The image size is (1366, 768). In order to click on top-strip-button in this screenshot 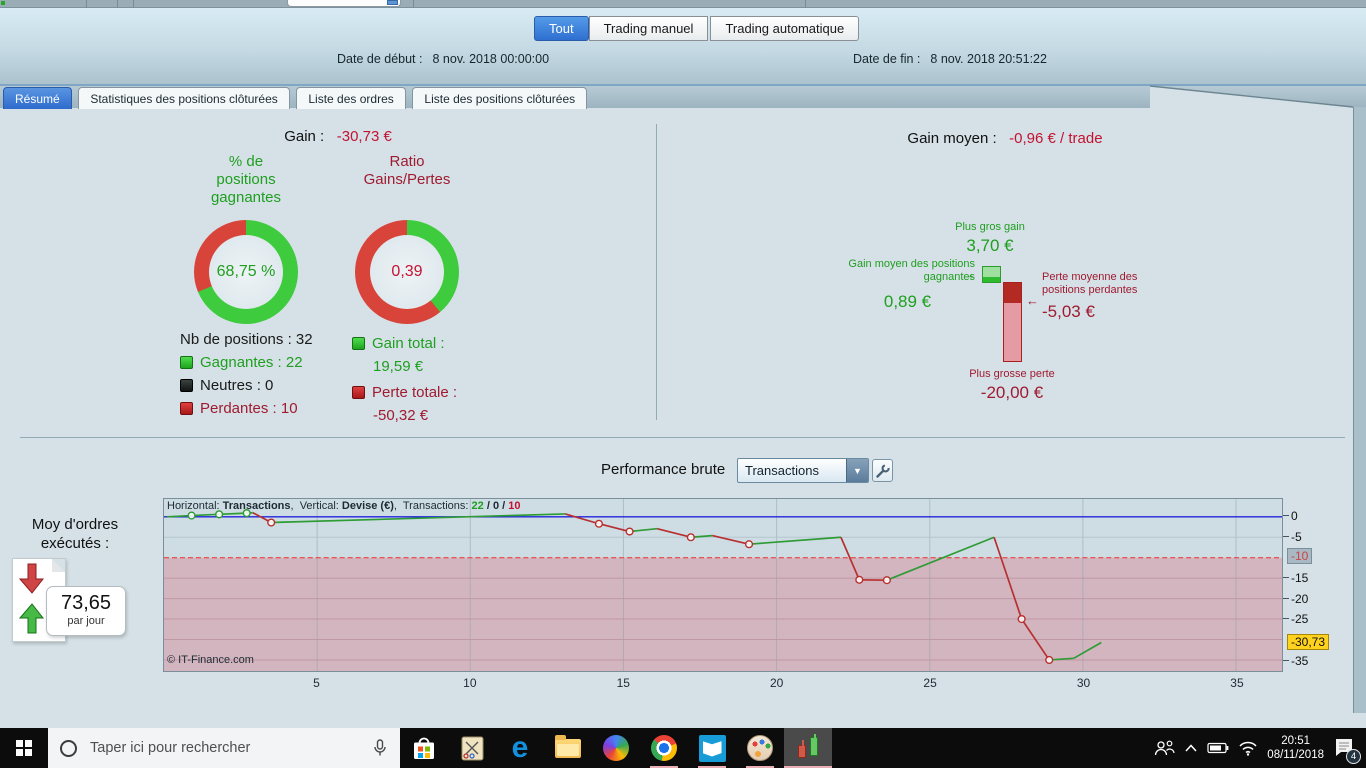, I will do `click(392, 2)`.